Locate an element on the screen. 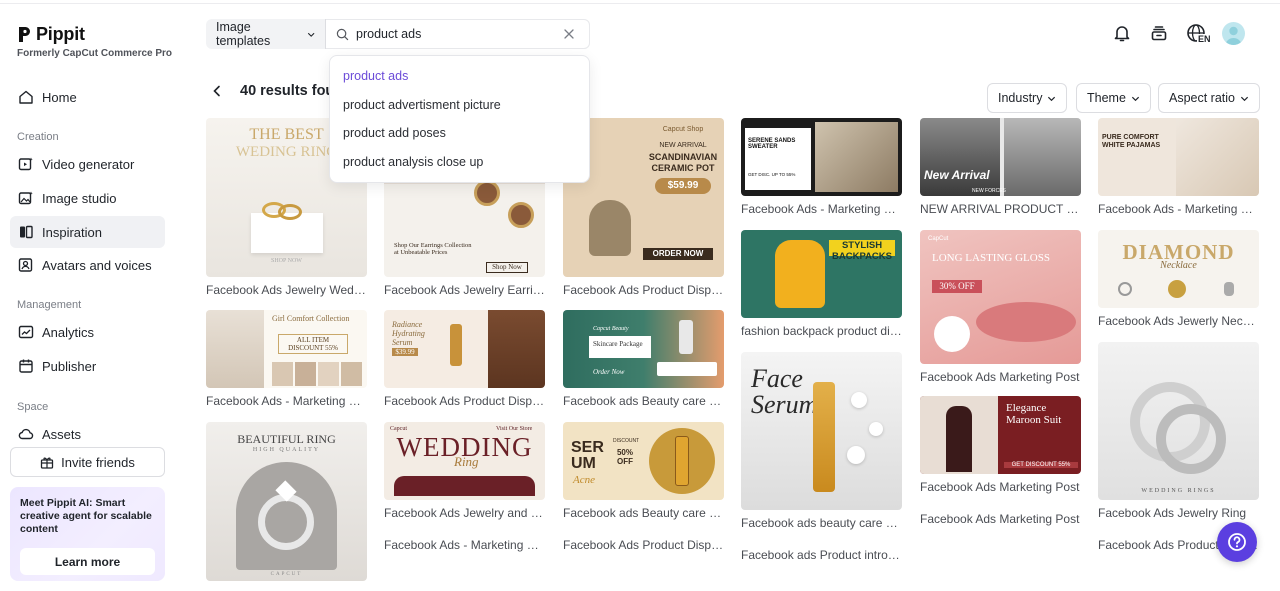 The height and width of the screenshot is (591, 1280). template-thumbnail: Face Serum is located at coordinates (821, 431).